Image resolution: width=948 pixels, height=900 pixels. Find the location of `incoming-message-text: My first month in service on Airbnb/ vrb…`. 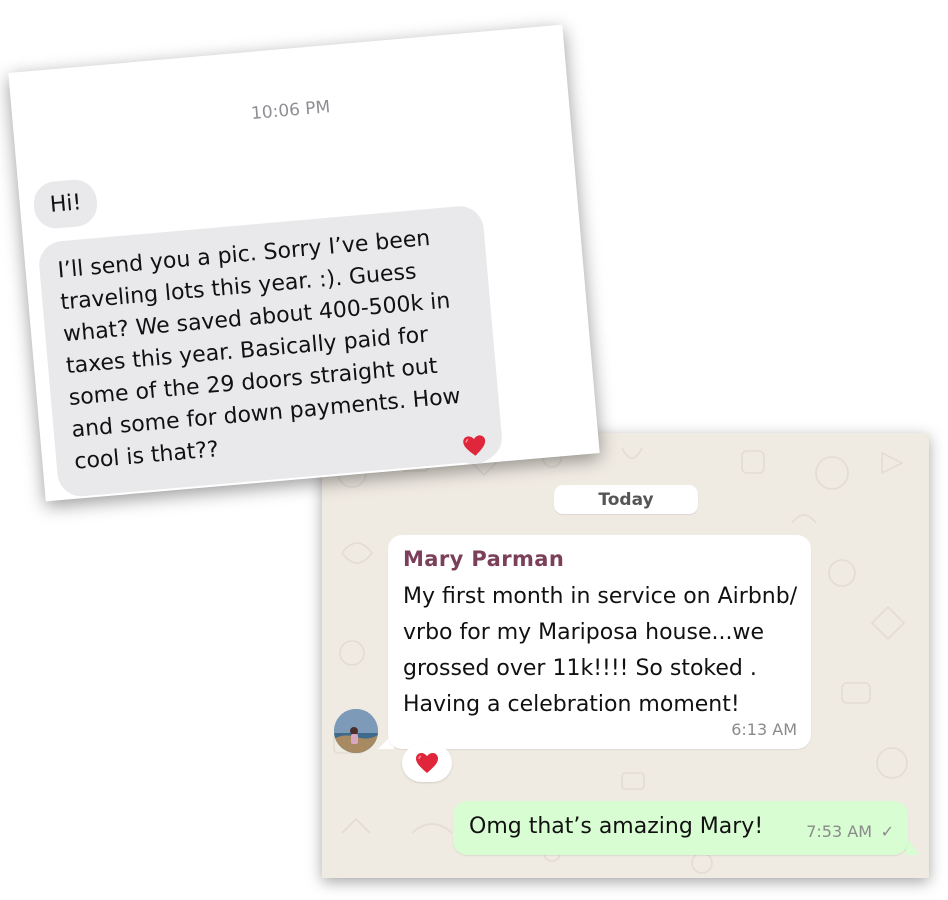

incoming-message-text: My first month in service on Airbnb/ vrb… is located at coordinates (600, 650).